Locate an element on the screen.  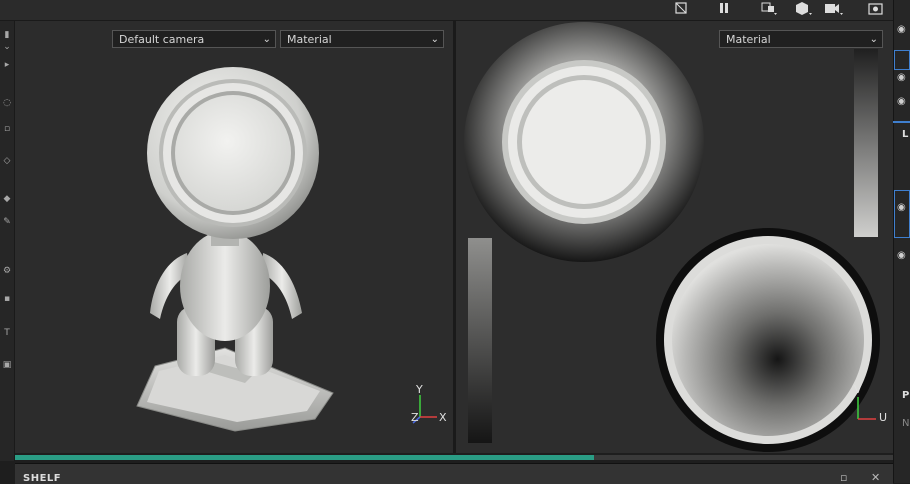
transform-icon is located at coordinates (769, 9).